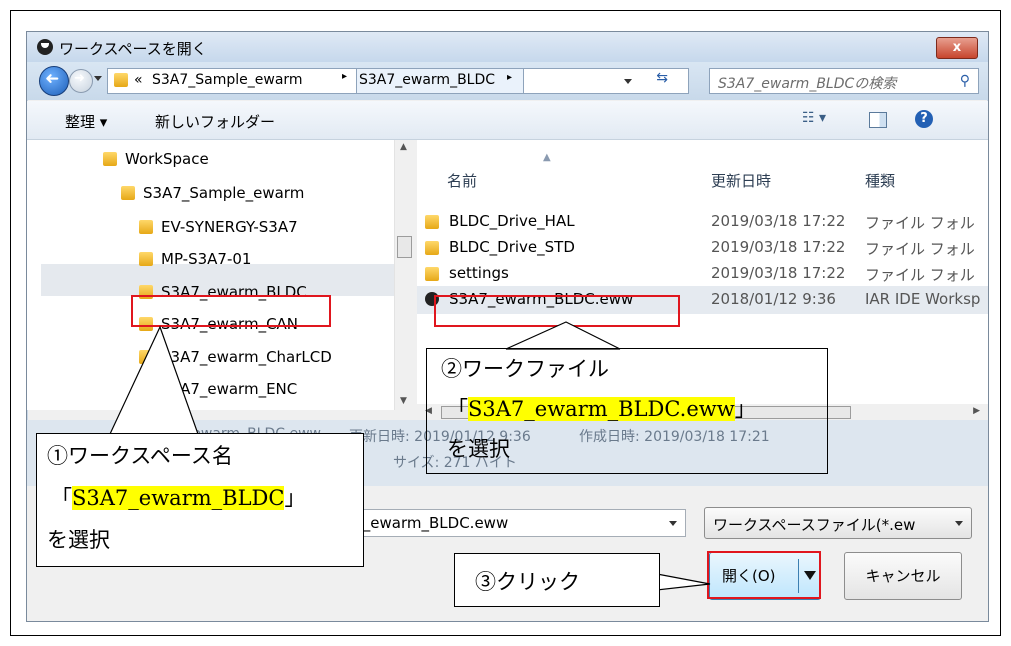 This screenshot has height=646, width=1011. I want to click on callout-workspace-name: ①ワークスペース名 「S3A7_ewarm_BLDC」 を選択, so click(200, 500).